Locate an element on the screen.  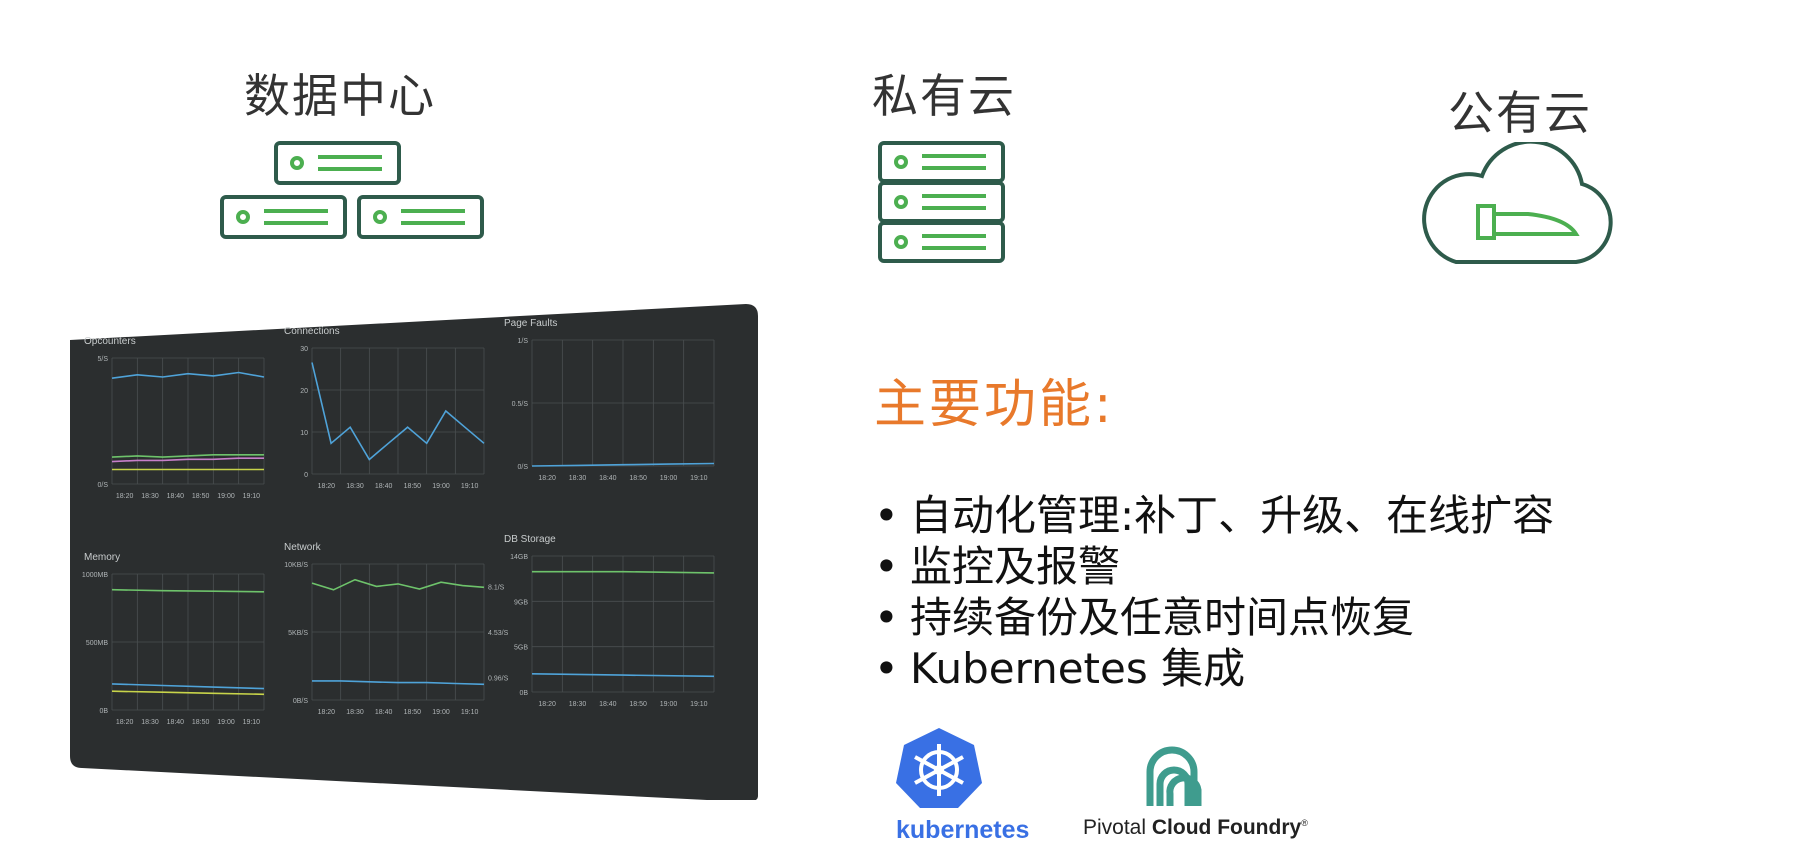
pivotal-cloud-foundry-logo-icon is located at coordinates (1174, 776).